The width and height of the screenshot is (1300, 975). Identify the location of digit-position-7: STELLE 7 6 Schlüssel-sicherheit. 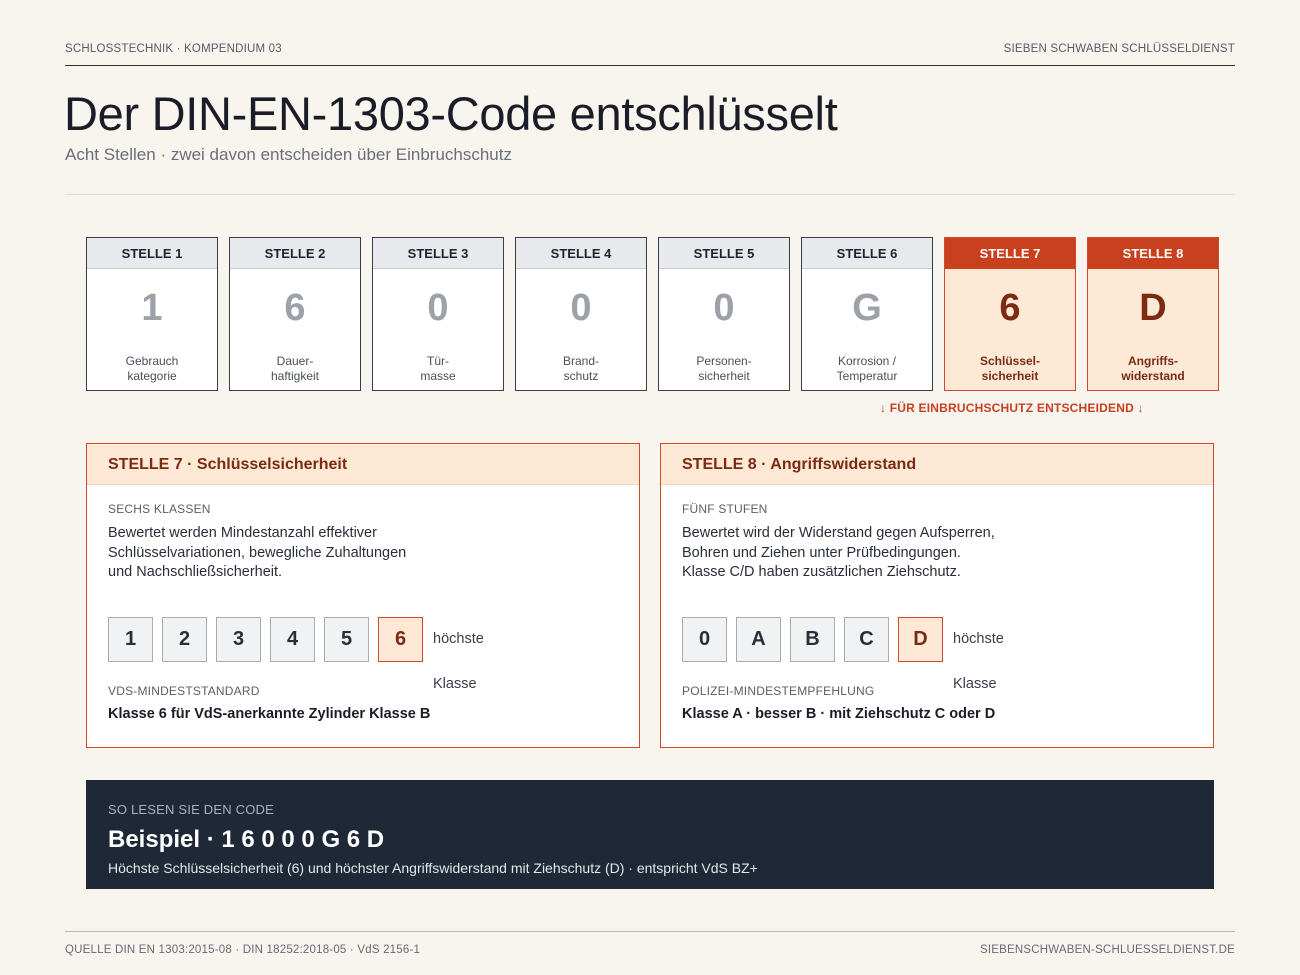
(1010, 314).